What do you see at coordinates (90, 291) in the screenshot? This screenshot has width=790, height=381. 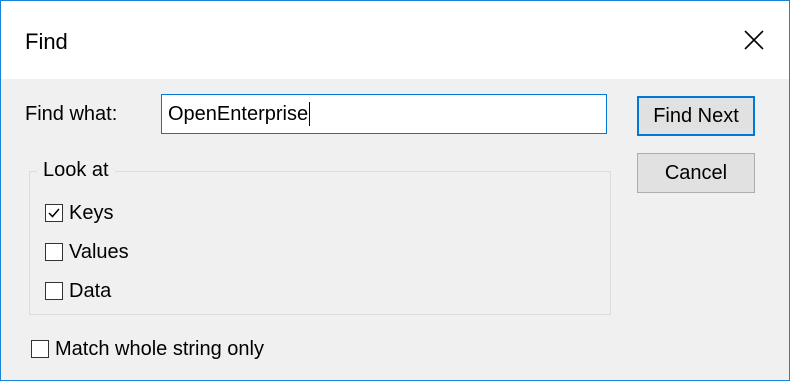 I see `data-checkbox-label: Data` at bounding box center [90, 291].